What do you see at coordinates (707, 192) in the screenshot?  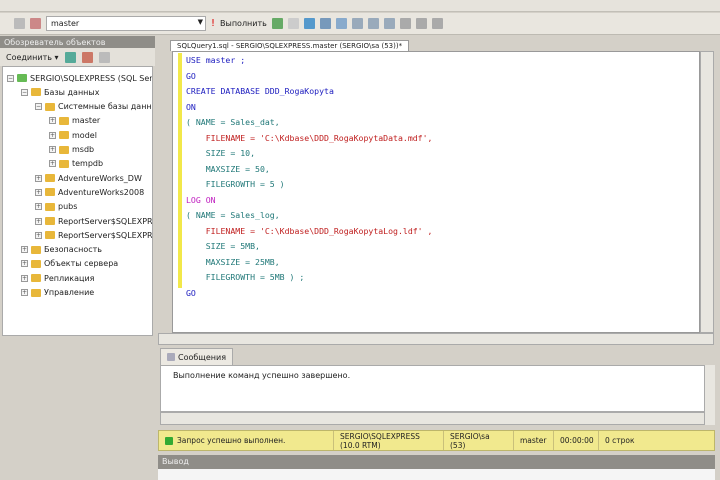 I see `editor-vertical-scrollbar` at bounding box center [707, 192].